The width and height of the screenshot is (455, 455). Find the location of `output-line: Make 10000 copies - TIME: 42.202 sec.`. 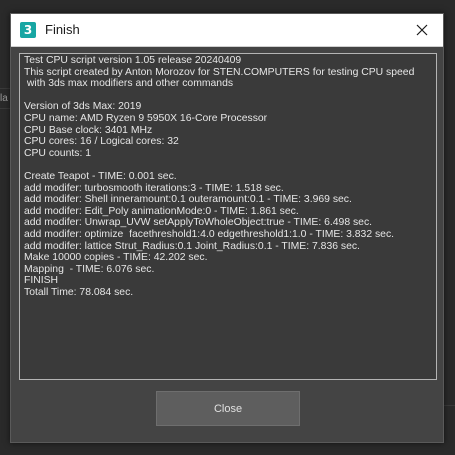

output-line: Make 10000 copies - TIME: 42.202 sec. is located at coordinates (116, 258).